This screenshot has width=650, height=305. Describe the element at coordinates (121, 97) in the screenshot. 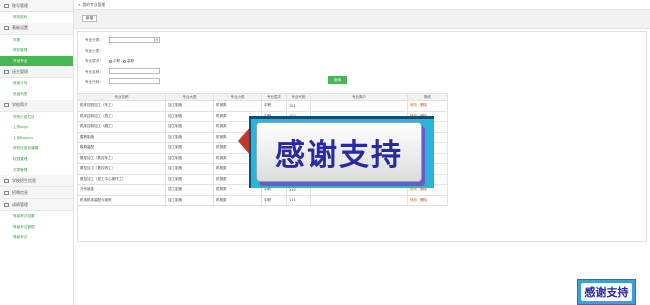

I see `column-header: 专业名称` at that location.